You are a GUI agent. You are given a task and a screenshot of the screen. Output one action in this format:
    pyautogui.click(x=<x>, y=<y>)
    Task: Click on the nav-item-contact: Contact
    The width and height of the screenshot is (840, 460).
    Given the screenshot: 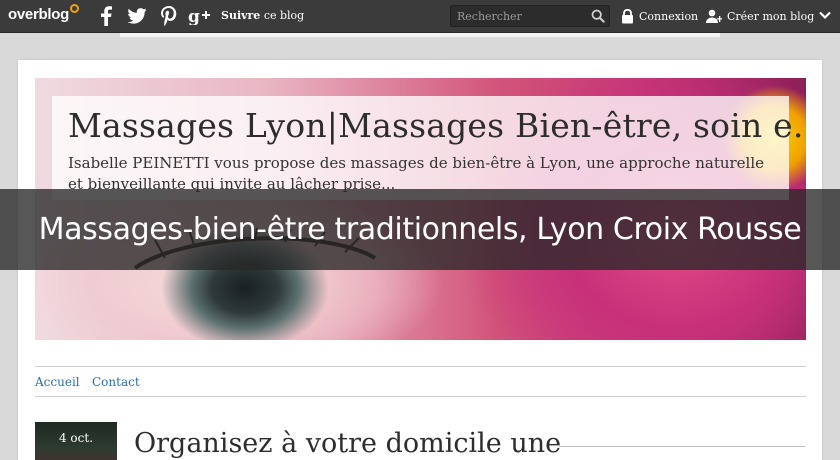 What is the action you would take?
    pyautogui.click(x=116, y=382)
    